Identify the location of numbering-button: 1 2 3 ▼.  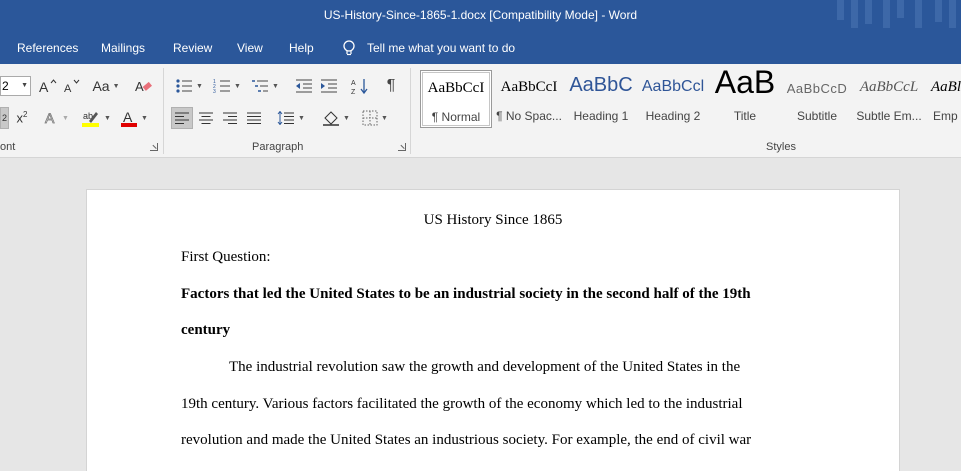
(227, 86).